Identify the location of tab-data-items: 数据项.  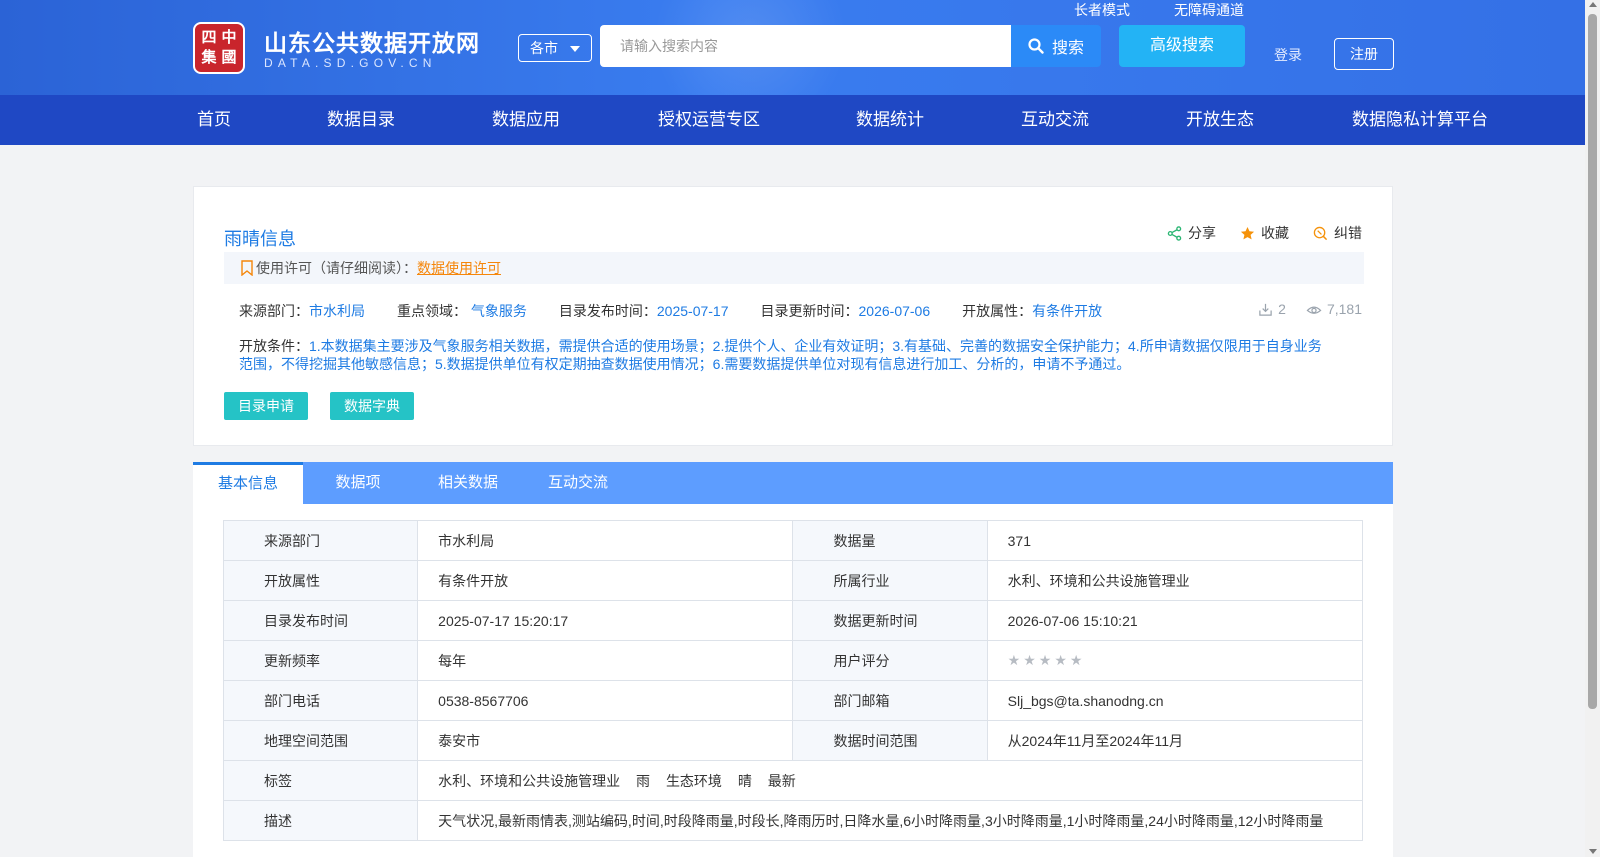
(358, 483).